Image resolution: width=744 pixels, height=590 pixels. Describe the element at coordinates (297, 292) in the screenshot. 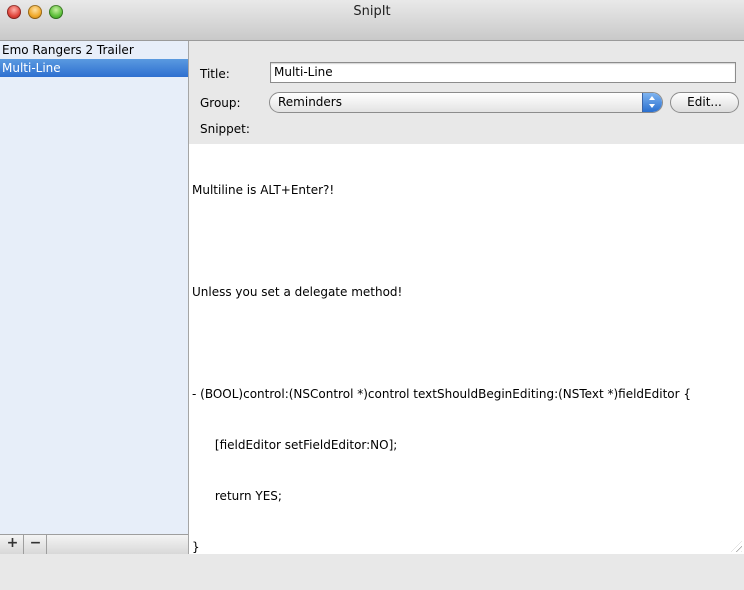

I see `snippet-line: Unless you set a delegate method!` at that location.